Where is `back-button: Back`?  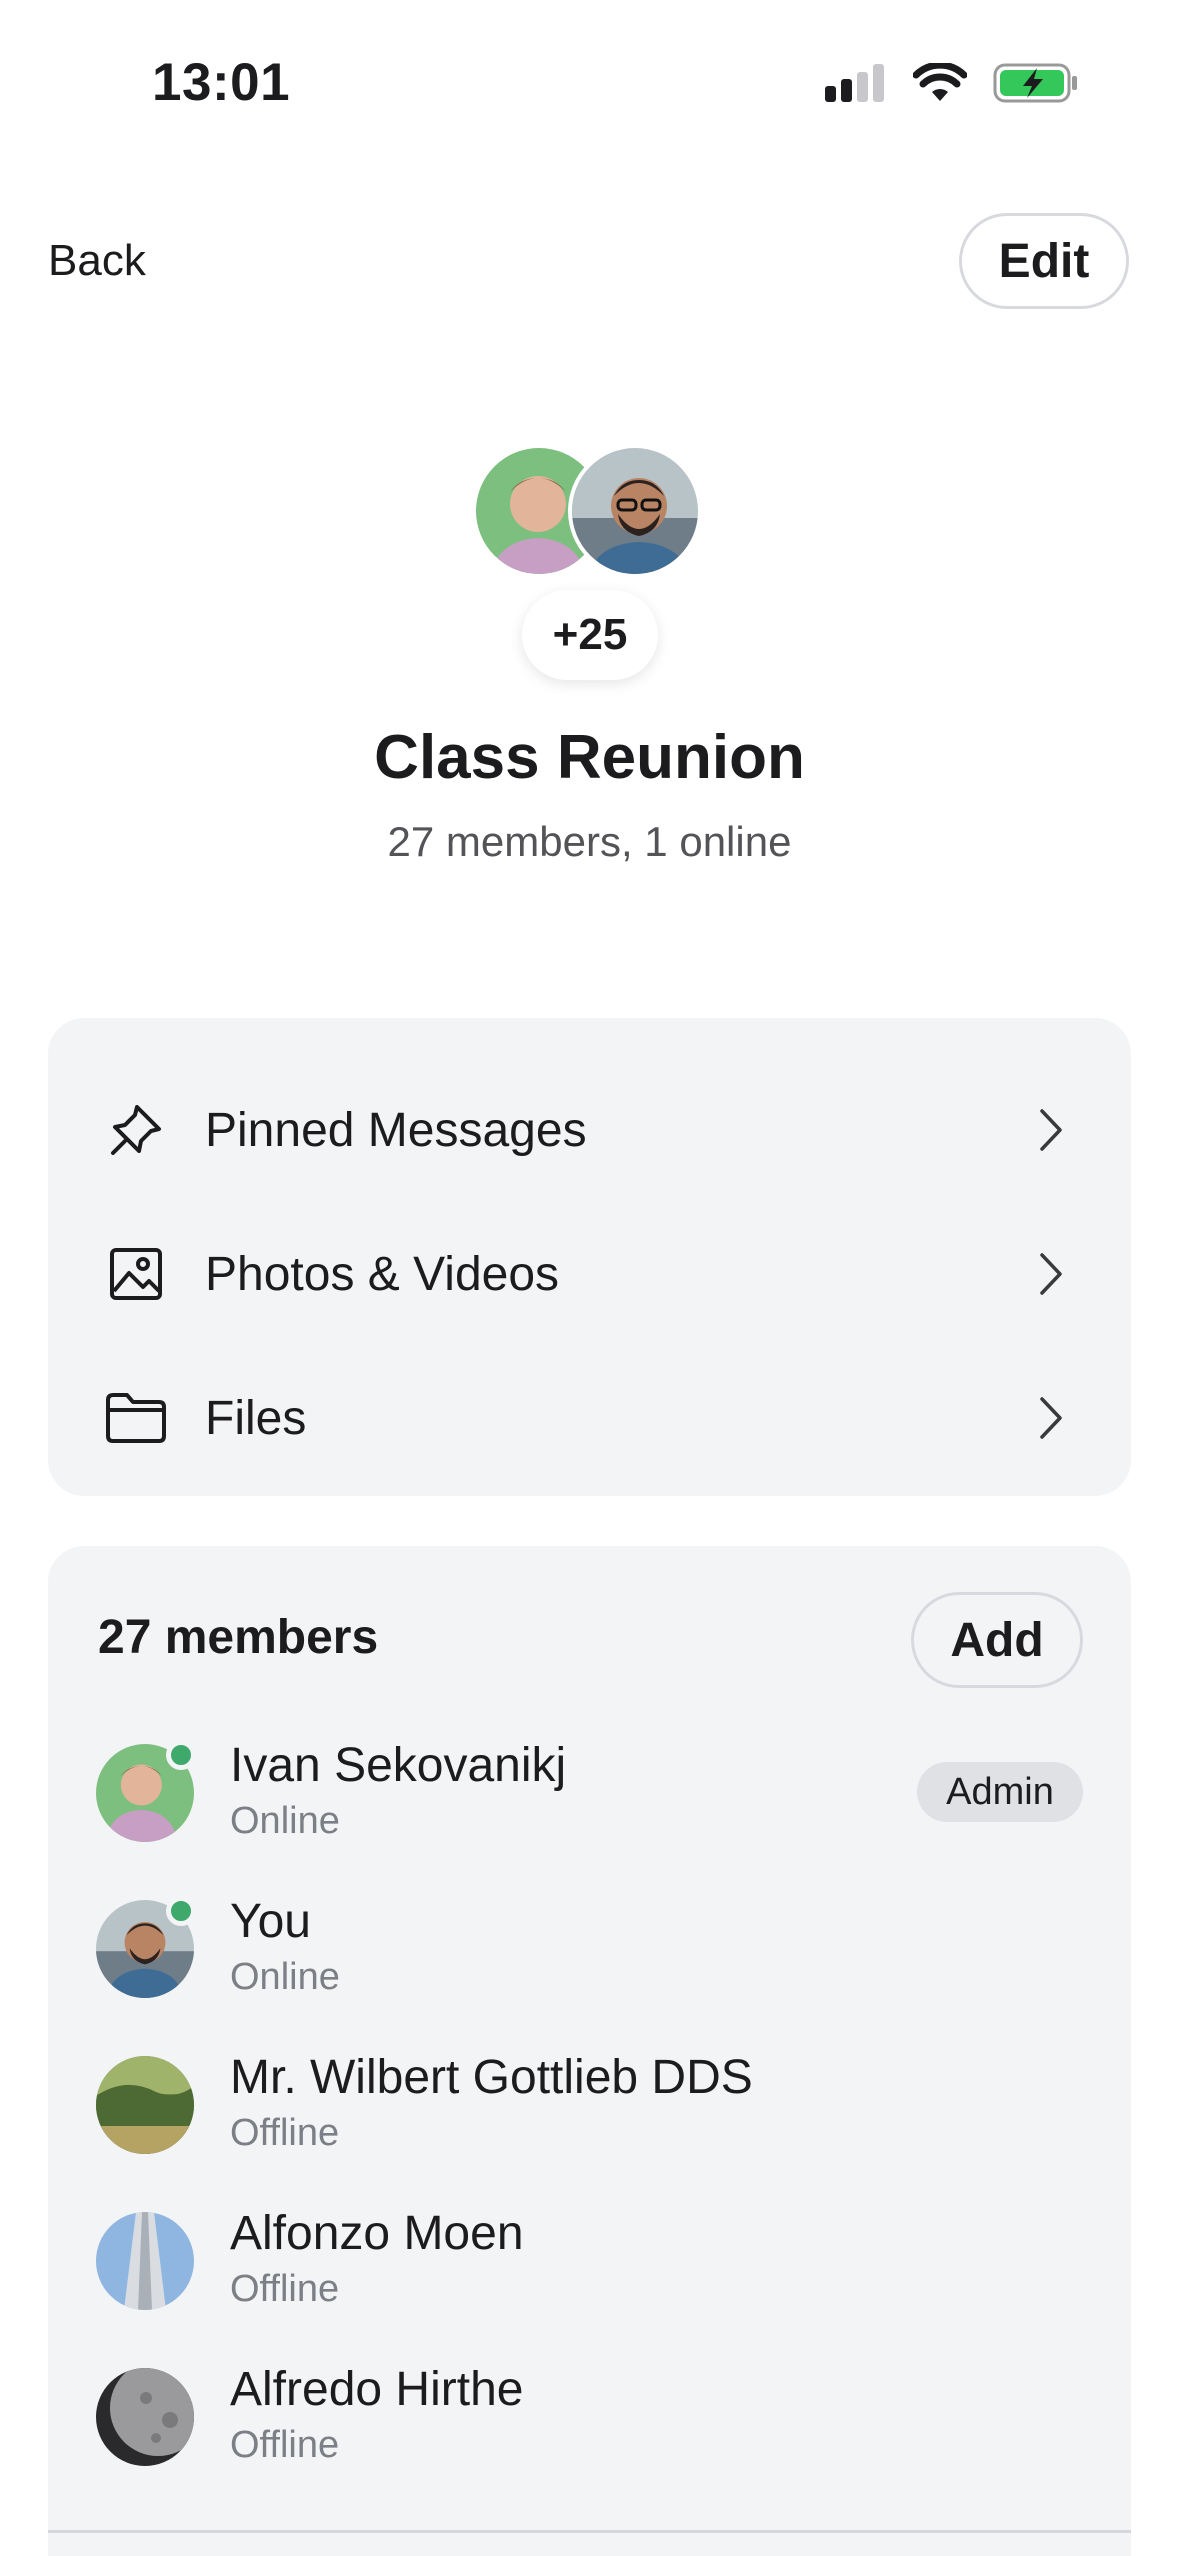
back-button: Back is located at coordinates (97, 261).